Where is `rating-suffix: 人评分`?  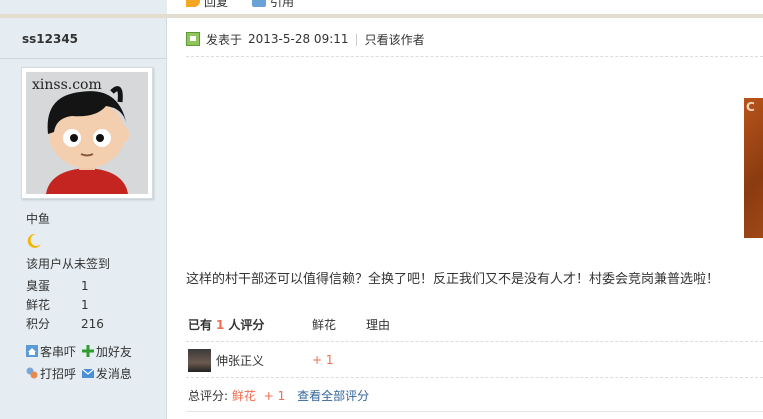
rating-suffix: 人评分 is located at coordinates (246, 325).